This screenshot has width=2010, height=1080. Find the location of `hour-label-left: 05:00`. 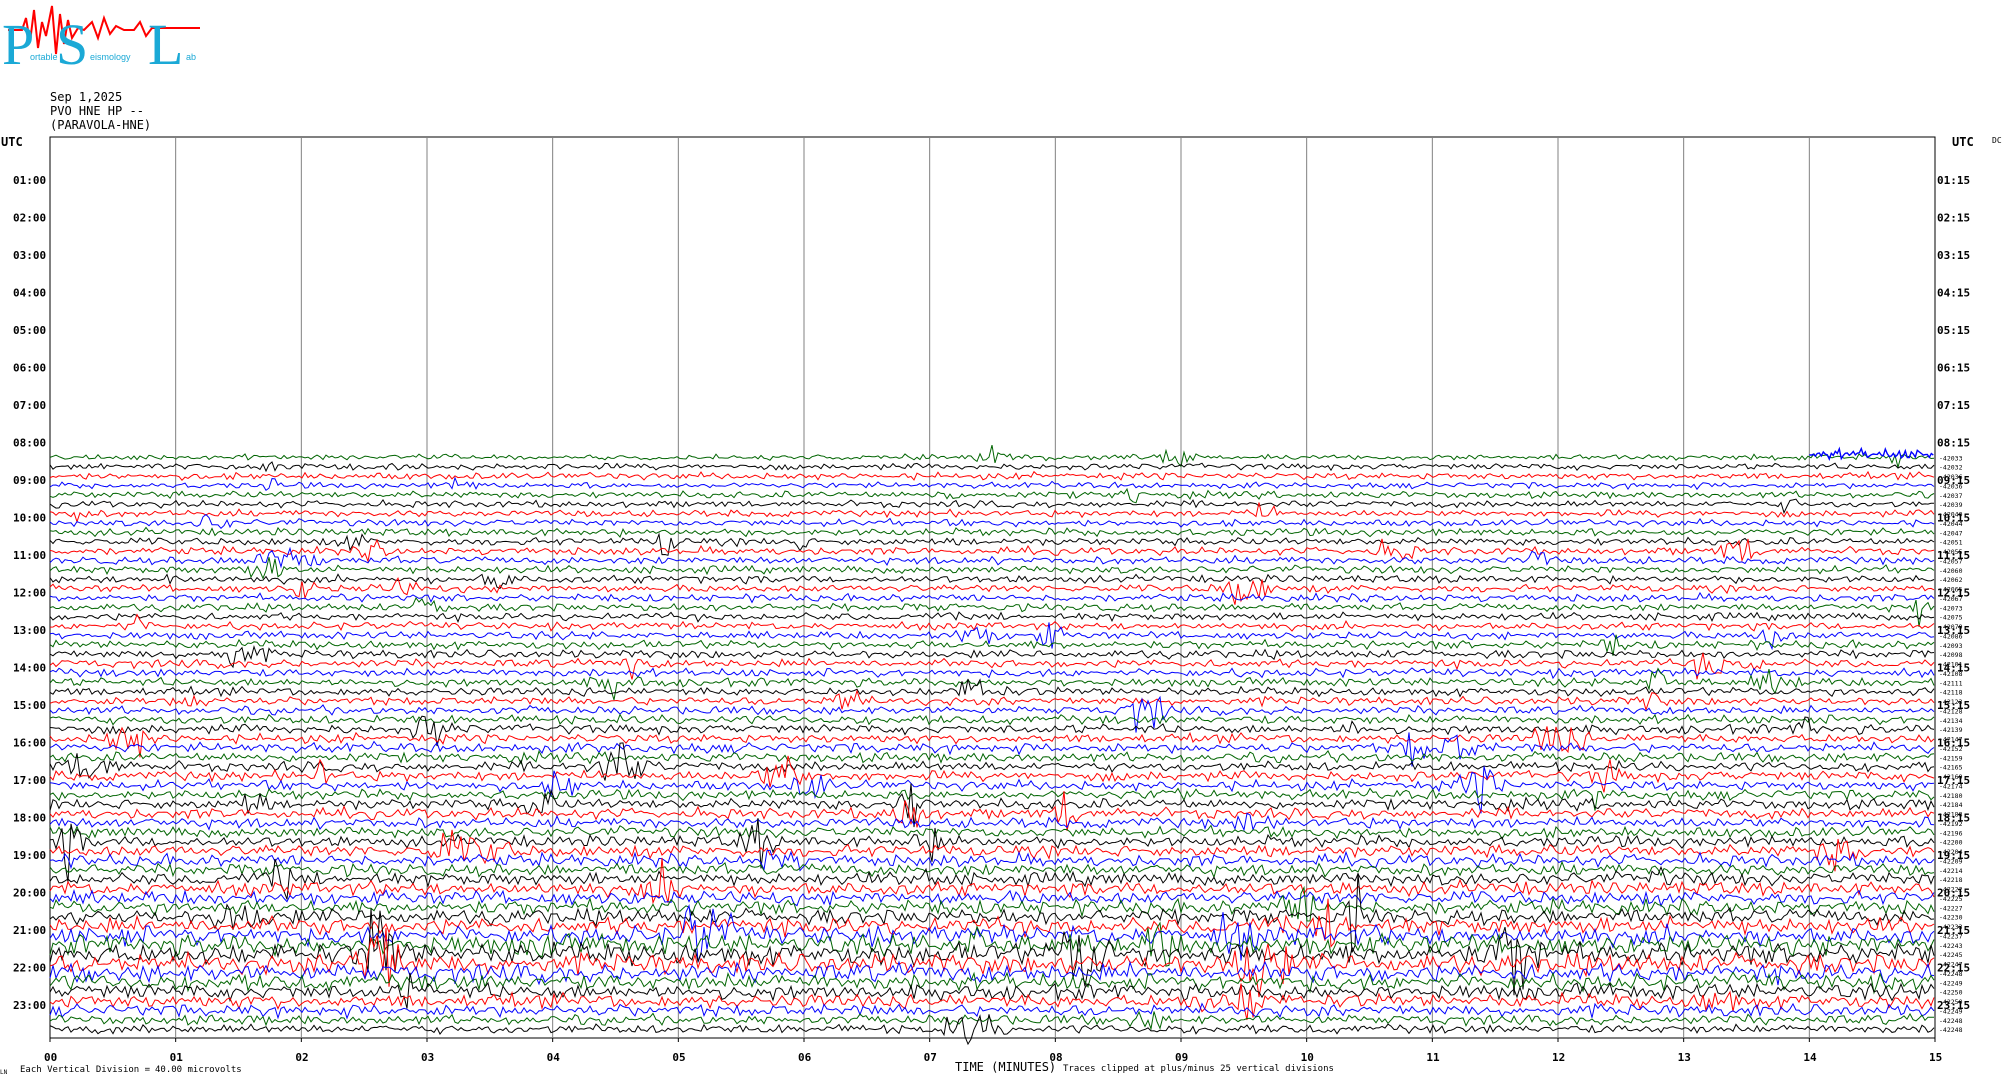

hour-label-left: 05:00 is located at coordinates (29, 330).